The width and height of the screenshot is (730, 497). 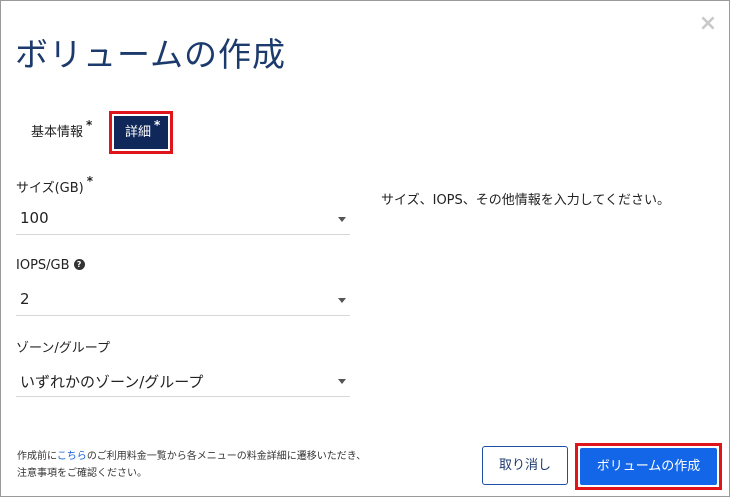 I want to click on size-label-text: サイズ(GB), so click(x=50, y=188).